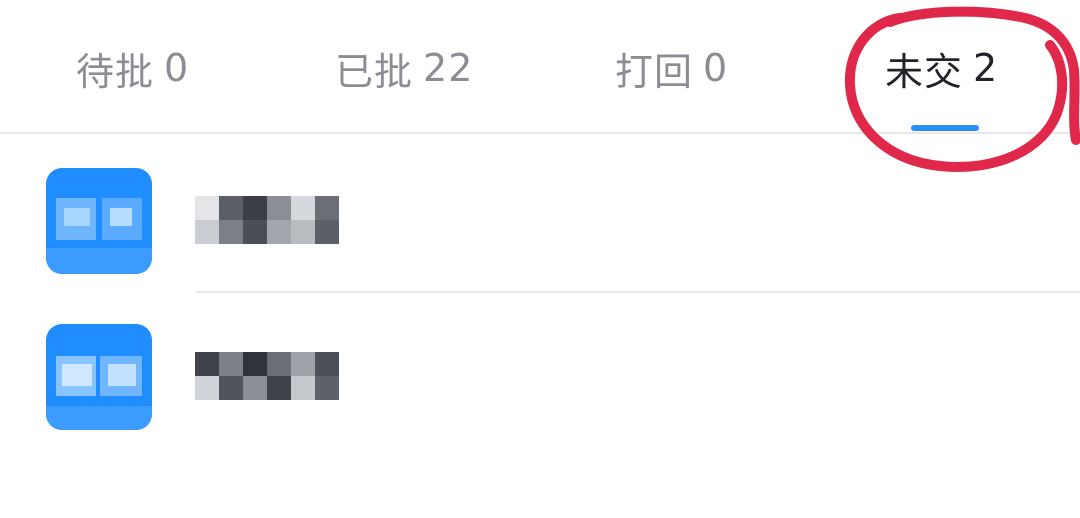  What do you see at coordinates (115, 71) in the screenshot?
I see `tab-pending-label: 待批` at bounding box center [115, 71].